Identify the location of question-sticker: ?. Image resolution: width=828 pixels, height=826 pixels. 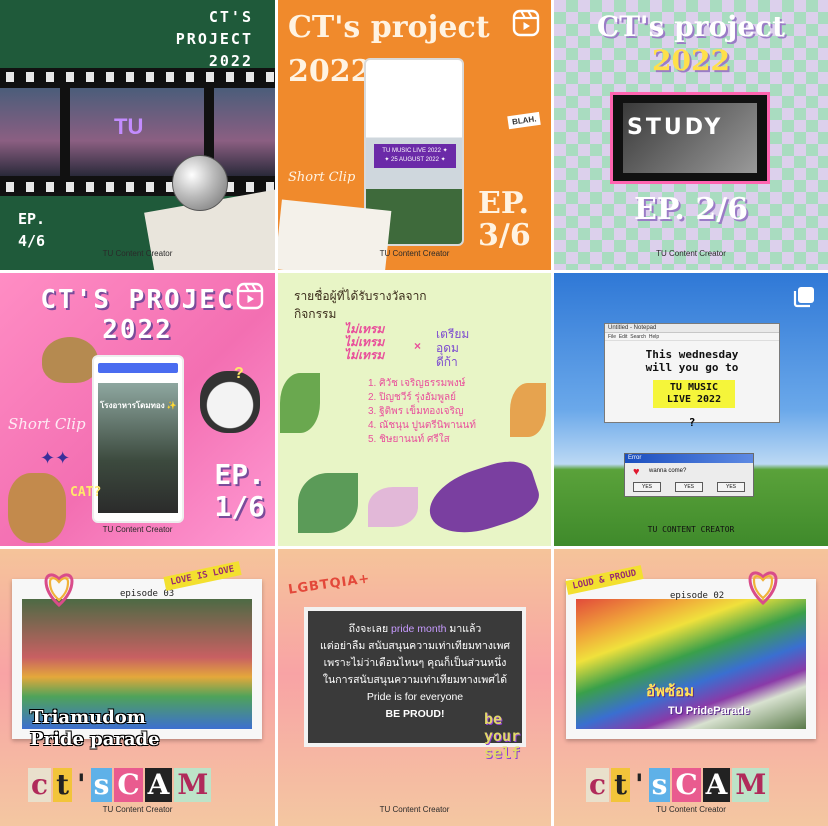
(239, 373).